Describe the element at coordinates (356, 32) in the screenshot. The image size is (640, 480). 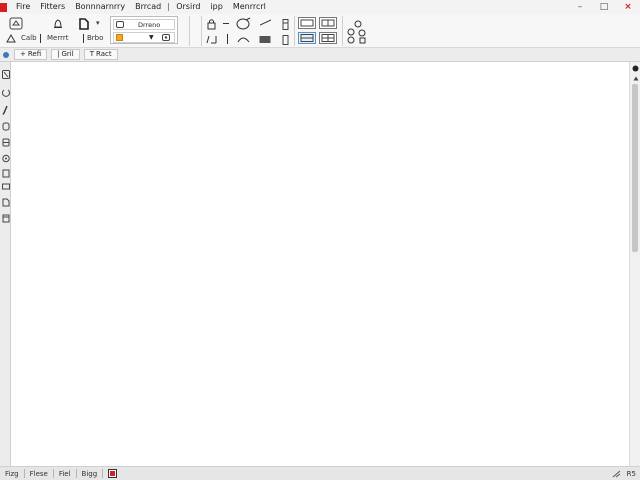
I see `node-graph-icon` at that location.